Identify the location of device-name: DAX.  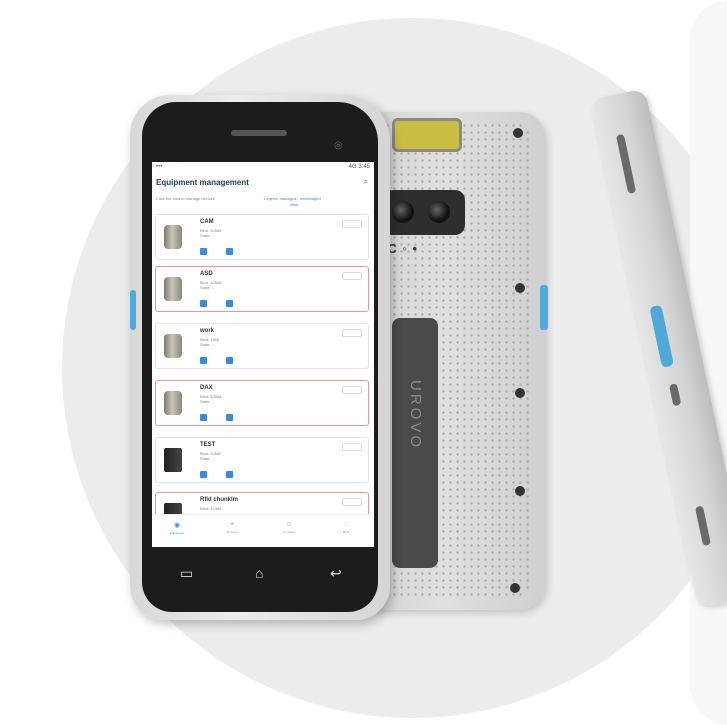
(206, 388).